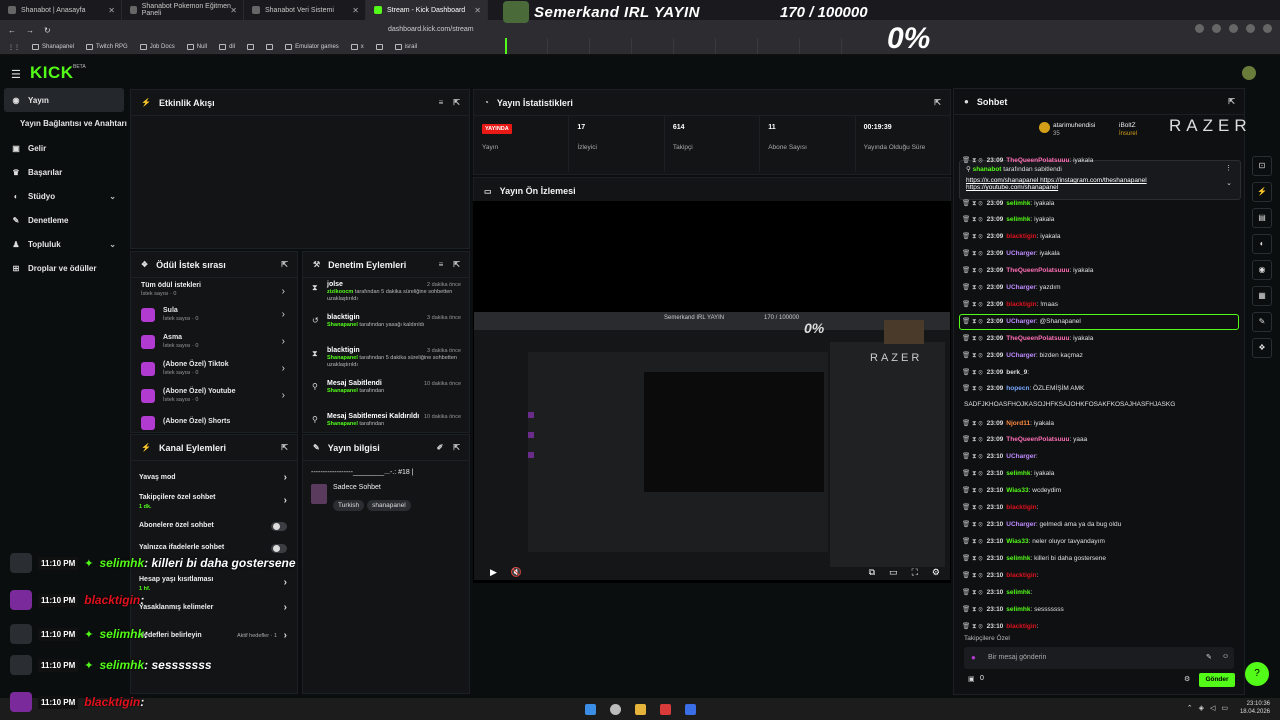 Image resolution: width=1280 pixels, height=720 pixels. What do you see at coordinates (107, 47) in the screenshot?
I see `bookmark: Twitch RPG` at bounding box center [107, 47].